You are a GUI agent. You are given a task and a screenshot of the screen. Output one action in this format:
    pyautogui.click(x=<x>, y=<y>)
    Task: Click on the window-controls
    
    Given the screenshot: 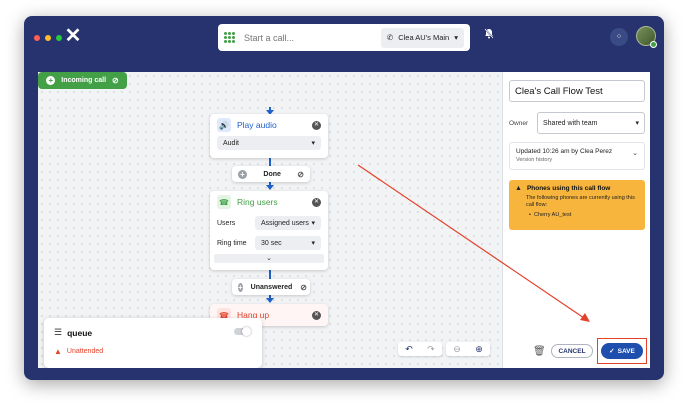 What is the action you would take?
    pyautogui.click(x=48, y=38)
    